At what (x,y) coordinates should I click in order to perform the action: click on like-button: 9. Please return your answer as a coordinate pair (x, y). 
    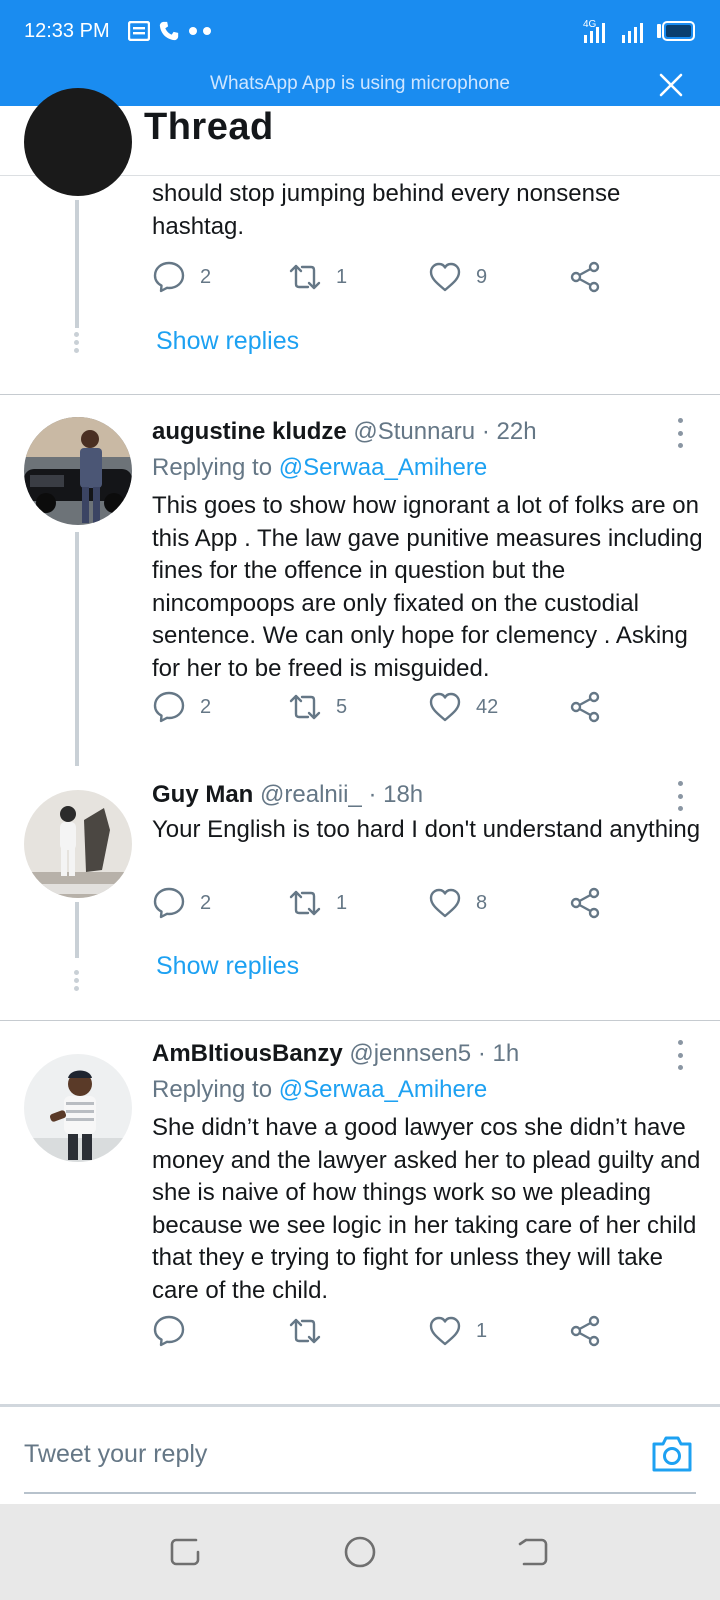
    Looking at the image, I should click on (457, 277).